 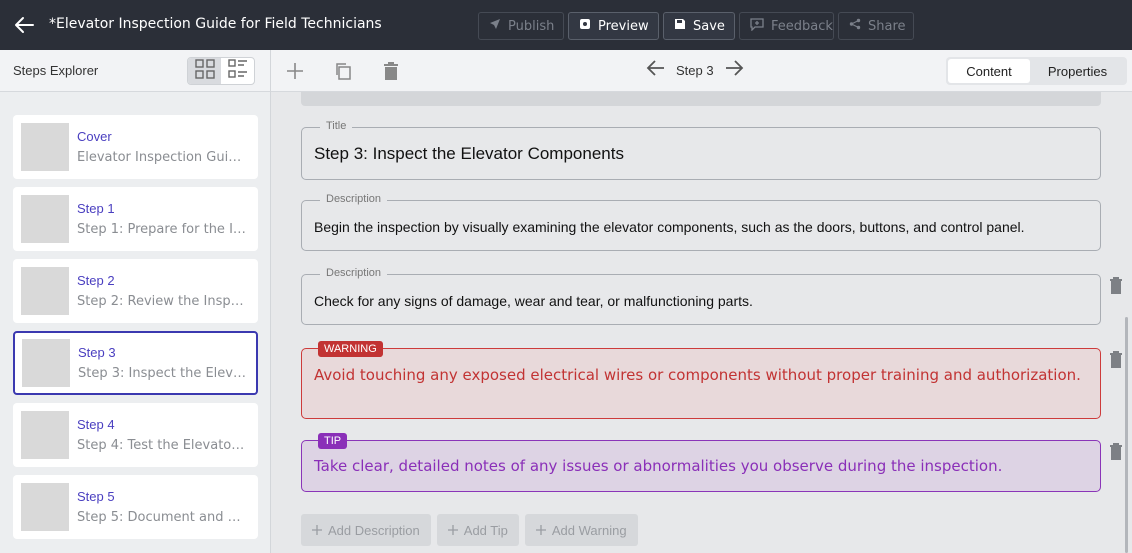 What do you see at coordinates (989, 71) in the screenshot?
I see `tab-content: Content` at bounding box center [989, 71].